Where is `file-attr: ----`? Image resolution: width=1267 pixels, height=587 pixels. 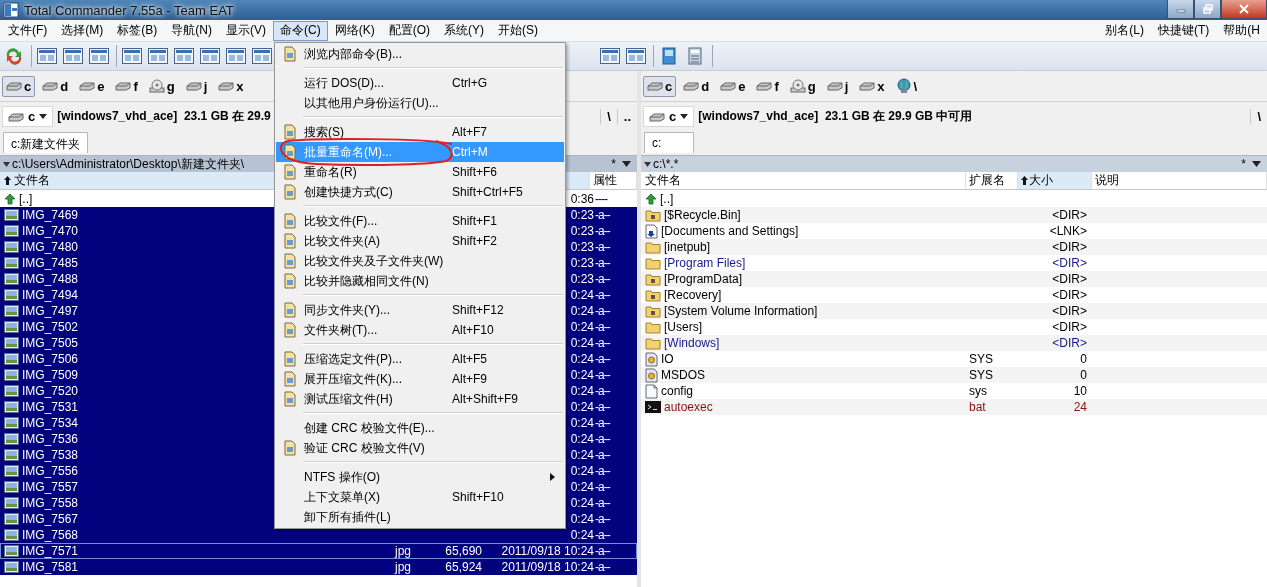 file-attr: ---- is located at coordinates (601, 199).